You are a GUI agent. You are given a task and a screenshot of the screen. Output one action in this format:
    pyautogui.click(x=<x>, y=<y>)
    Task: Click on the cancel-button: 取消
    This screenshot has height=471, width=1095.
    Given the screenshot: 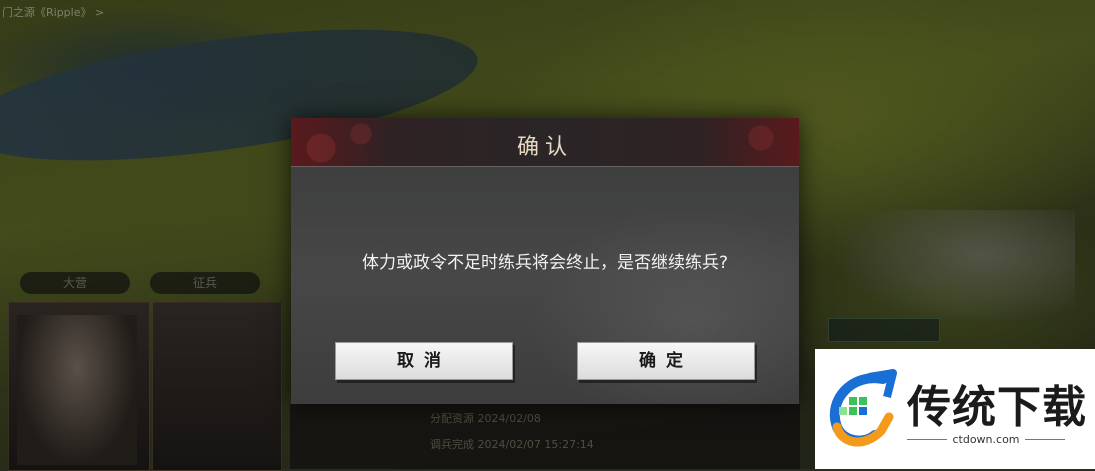 What is the action you would take?
    pyautogui.click(x=424, y=361)
    